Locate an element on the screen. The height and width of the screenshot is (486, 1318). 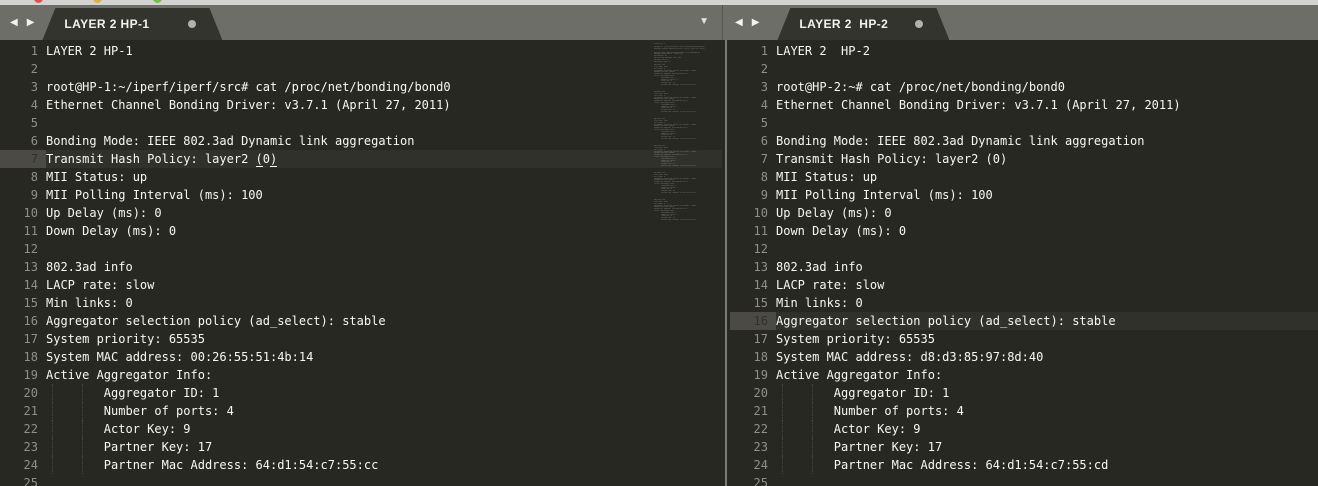
line-number: 6 is located at coordinates (23, 141).